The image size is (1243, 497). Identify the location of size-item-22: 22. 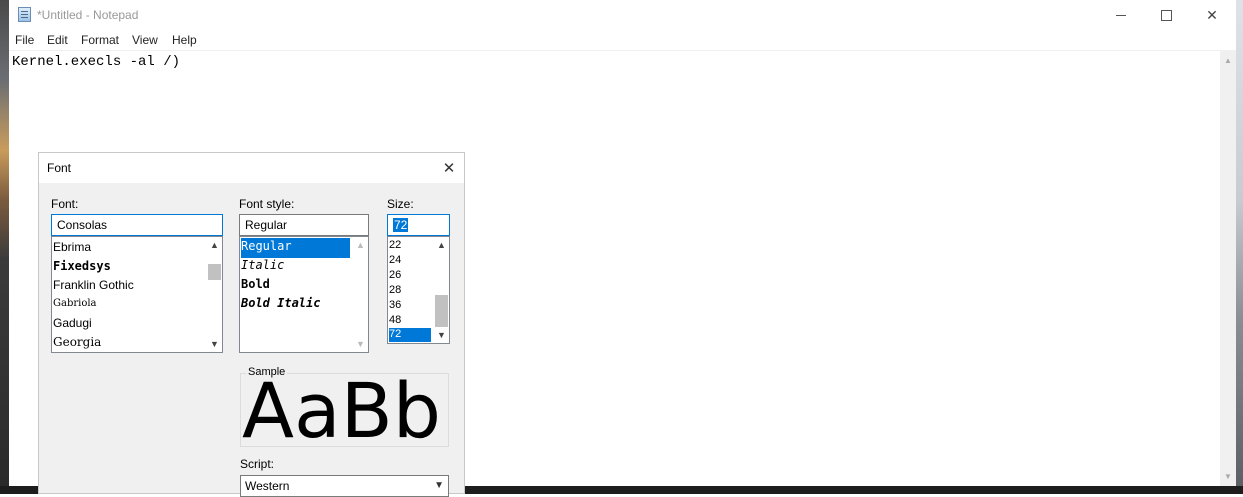
(395, 245).